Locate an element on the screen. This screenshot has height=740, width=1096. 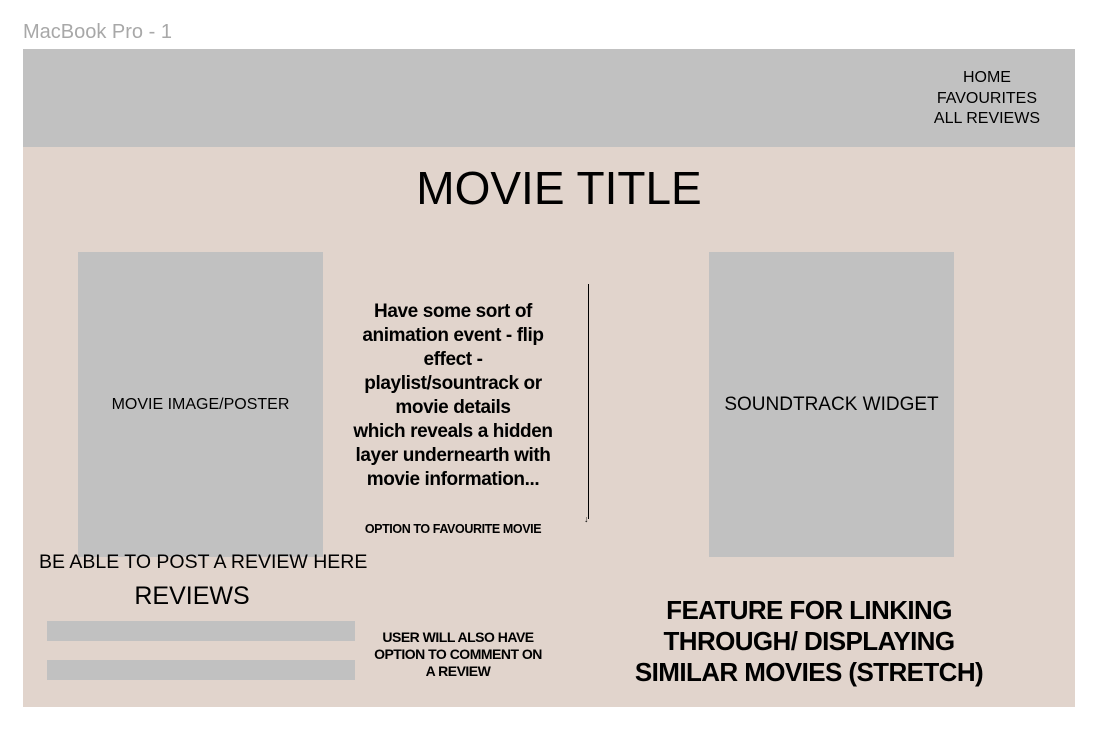
frame-label: MacBook Pro - 1 is located at coordinates (97, 32).